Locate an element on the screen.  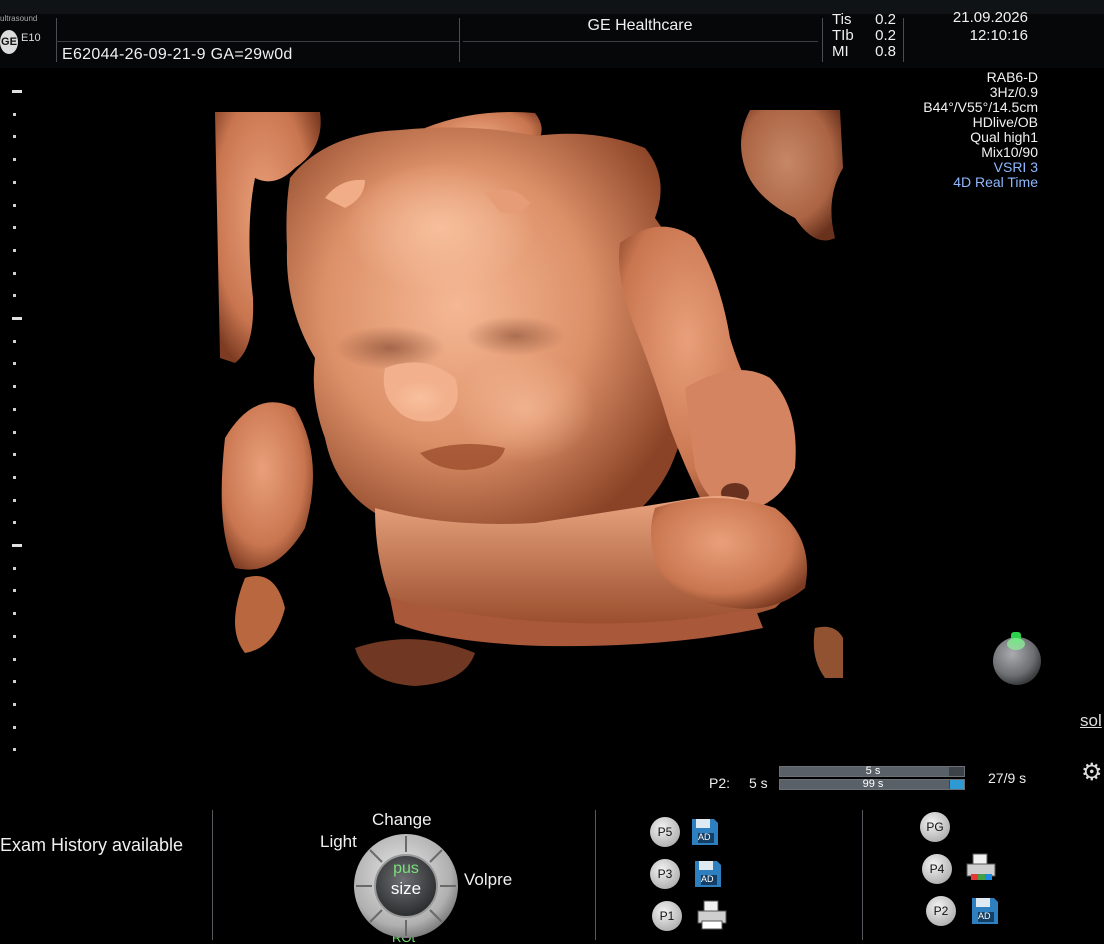
date-time: 21.09.2026 12:10:16 is located at coordinates (990, 27).